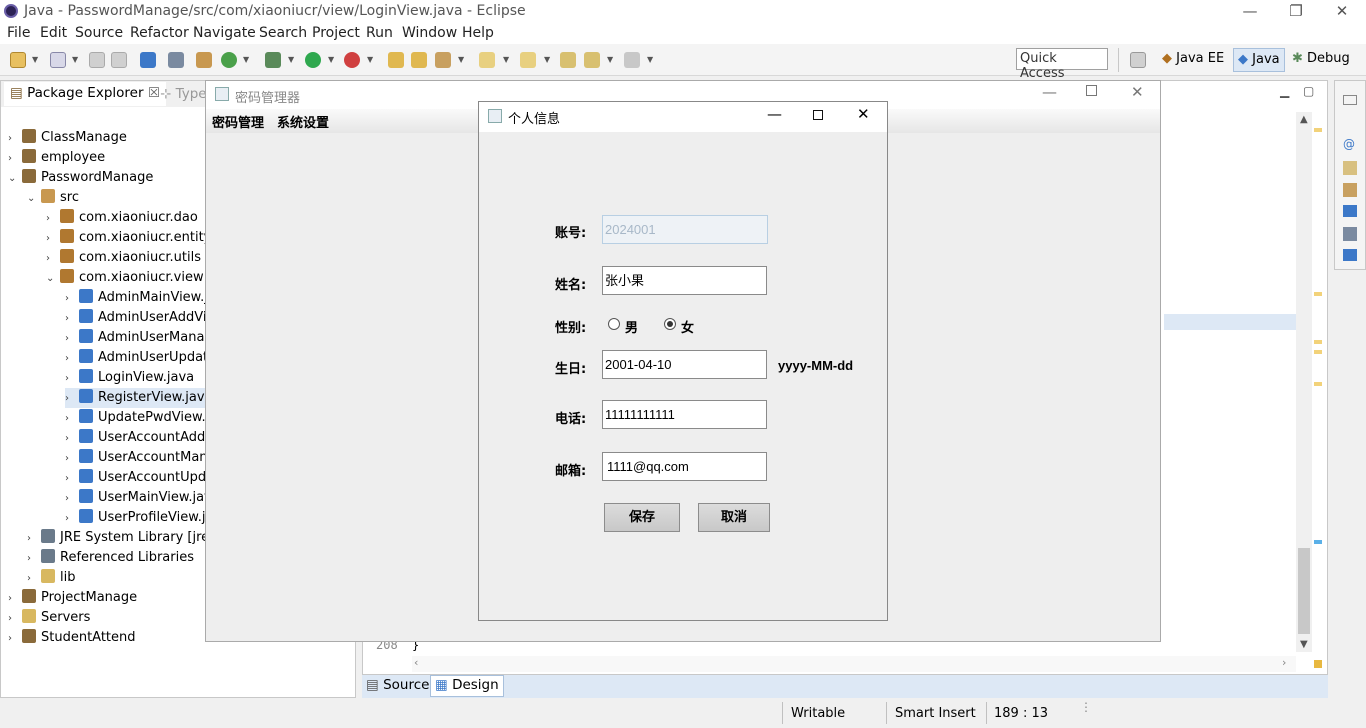 The image size is (1366, 728). I want to click on quick-access-input: Quick Access, so click(1062, 64).